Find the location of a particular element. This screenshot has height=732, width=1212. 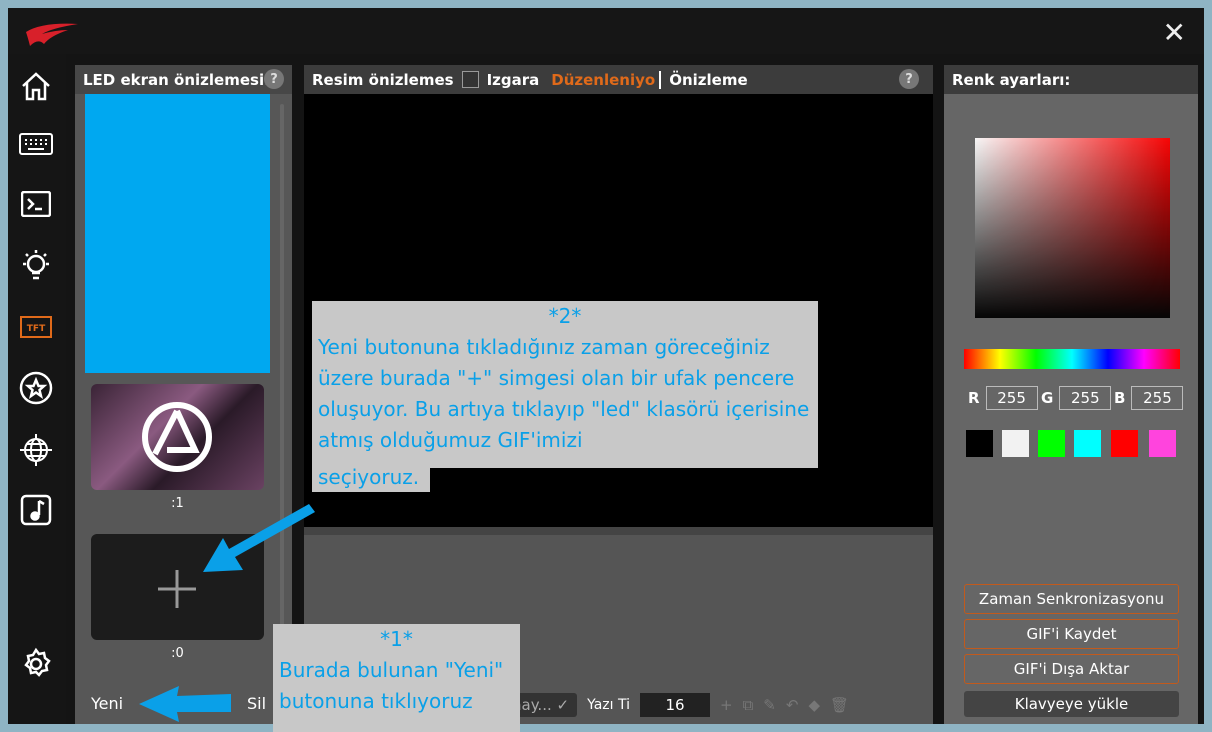

star-badge-icon is located at coordinates (36, 388).